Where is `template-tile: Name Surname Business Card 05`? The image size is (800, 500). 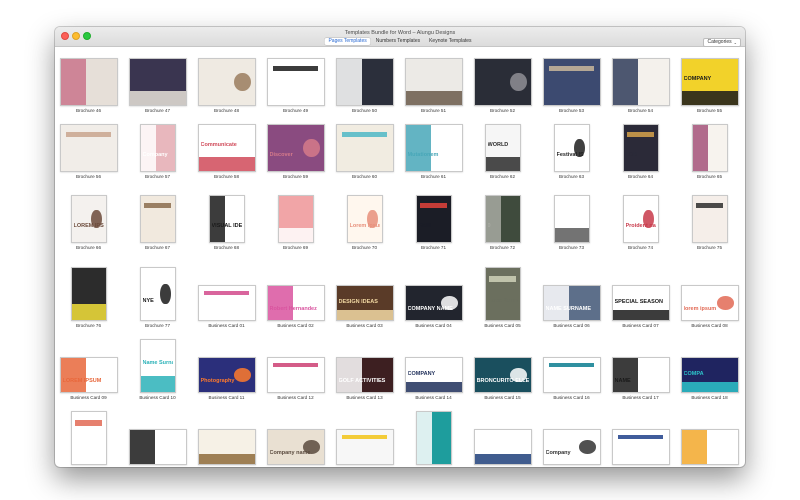 template-tile: Name Surname Business Card 05 is located at coordinates (502, 297).